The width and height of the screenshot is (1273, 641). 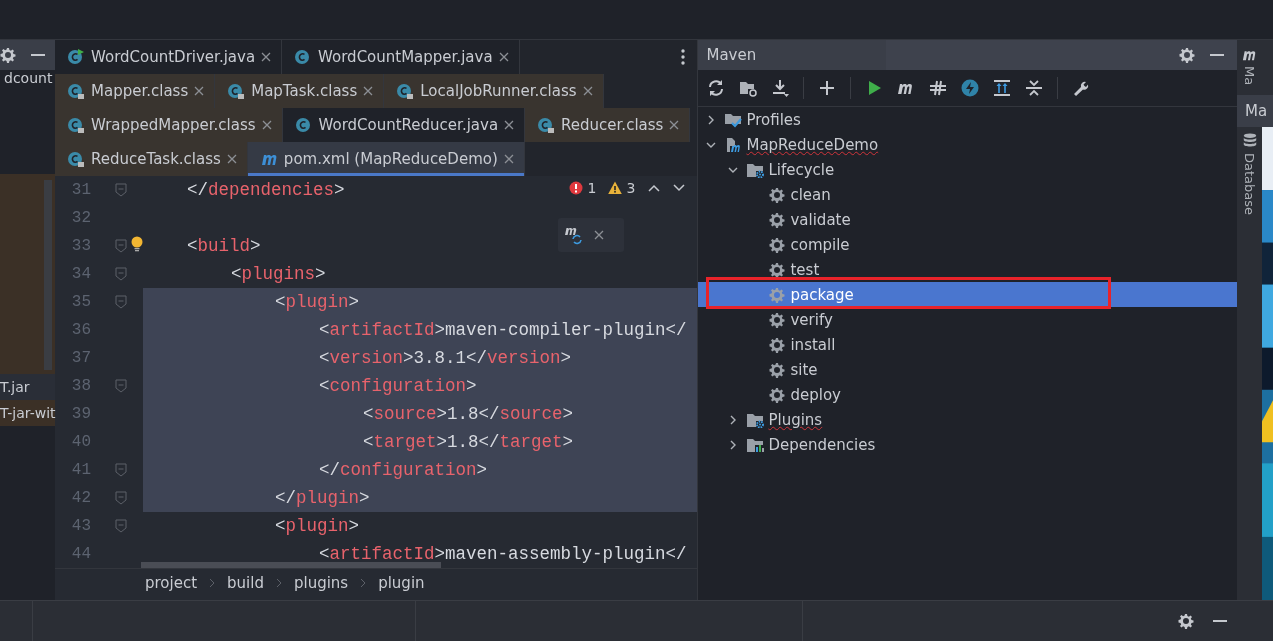 What do you see at coordinates (81, 302) in the screenshot?
I see `line-number: 35` at bounding box center [81, 302].